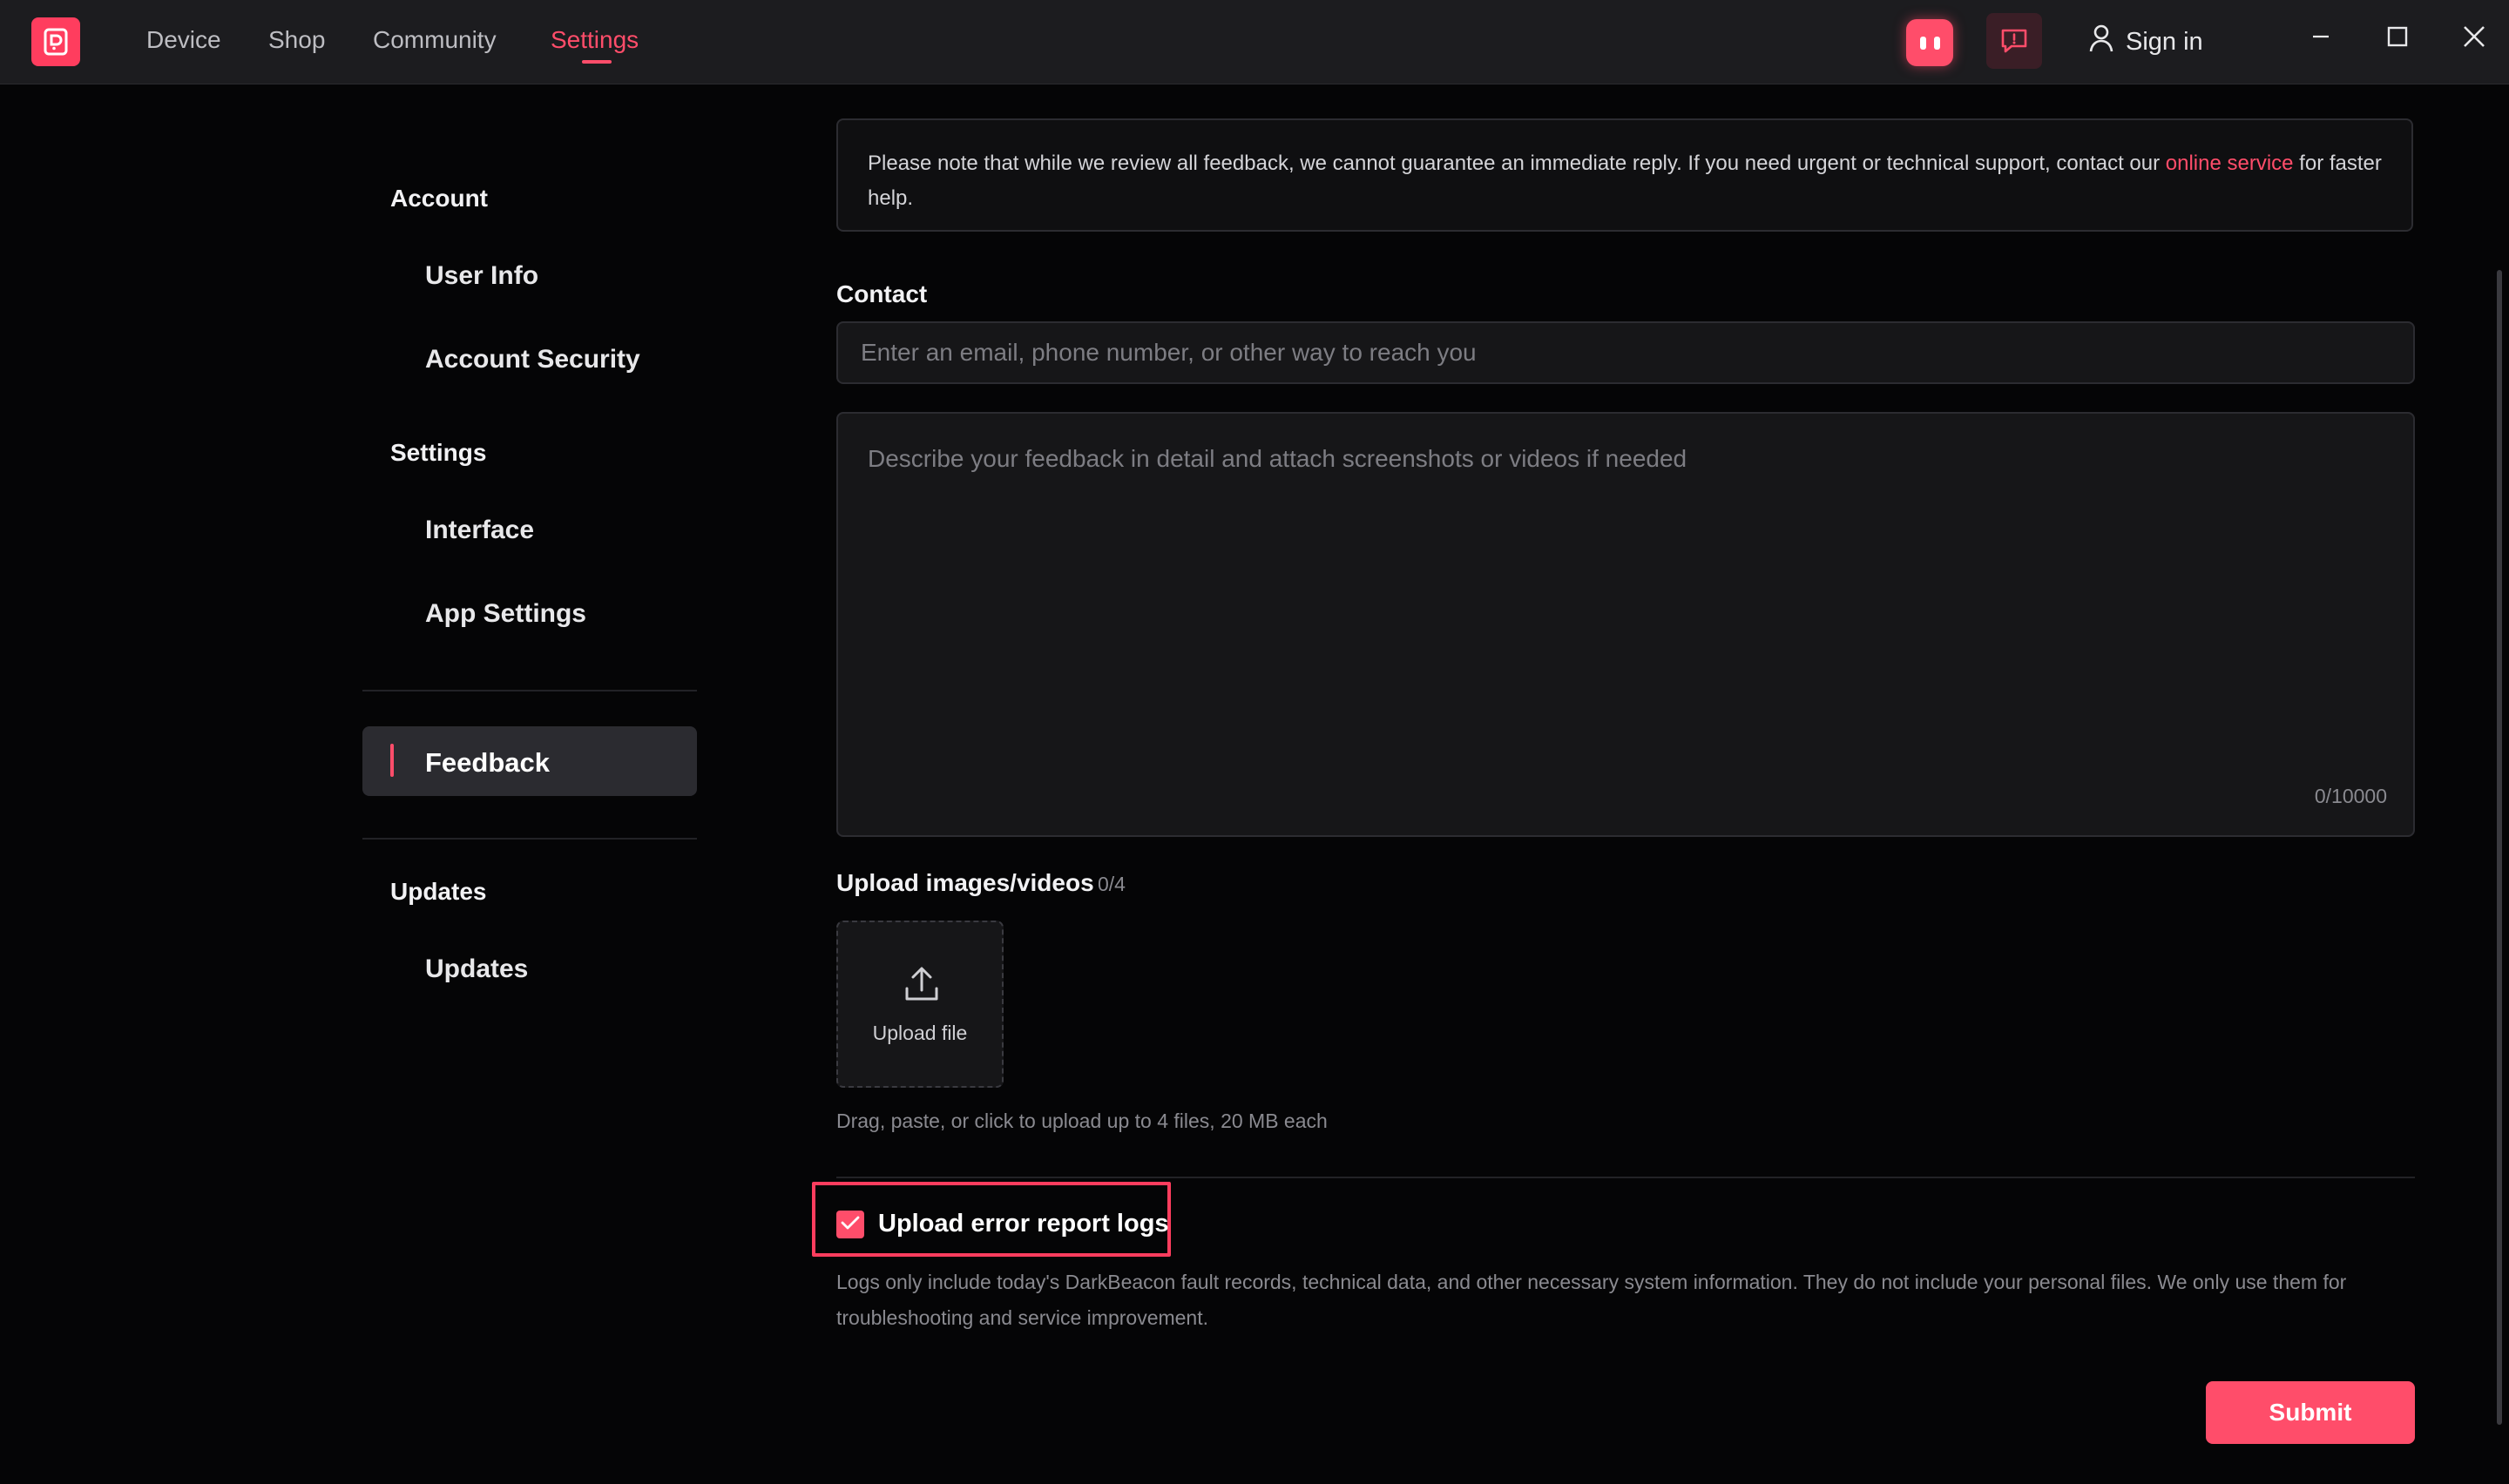 The height and width of the screenshot is (1484, 2509). I want to click on app-logo-icon, so click(55, 41).